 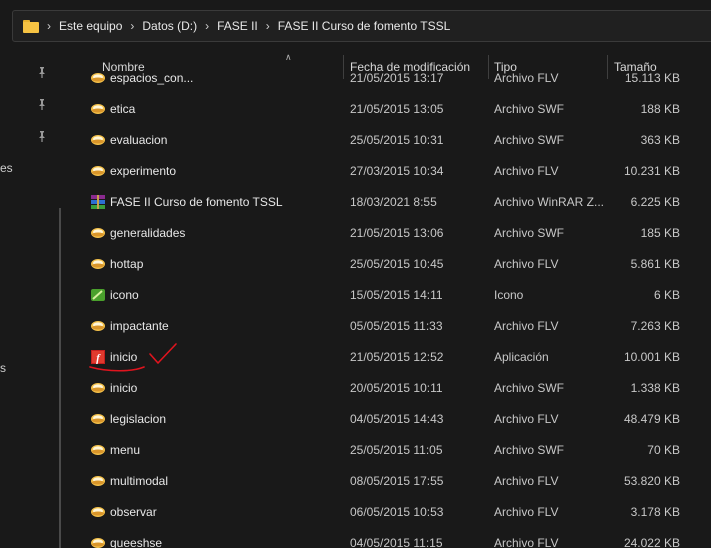 I want to click on file-name: evaluacion, so click(x=139, y=140).